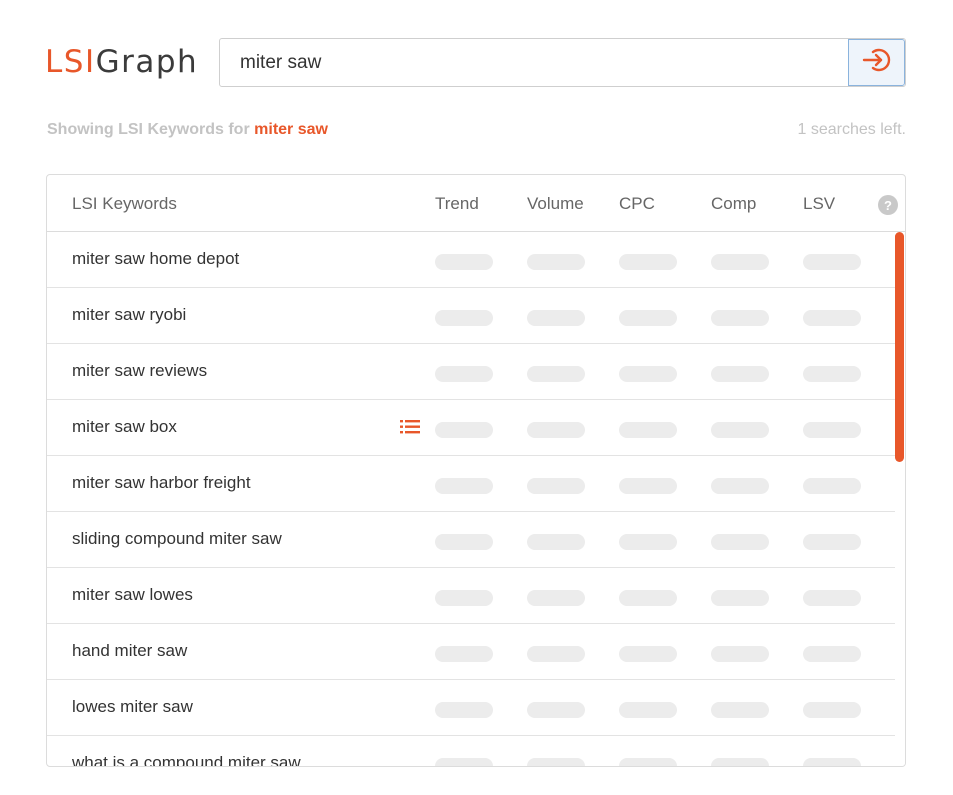  What do you see at coordinates (819, 204) in the screenshot?
I see `header-lsv: LSV` at bounding box center [819, 204].